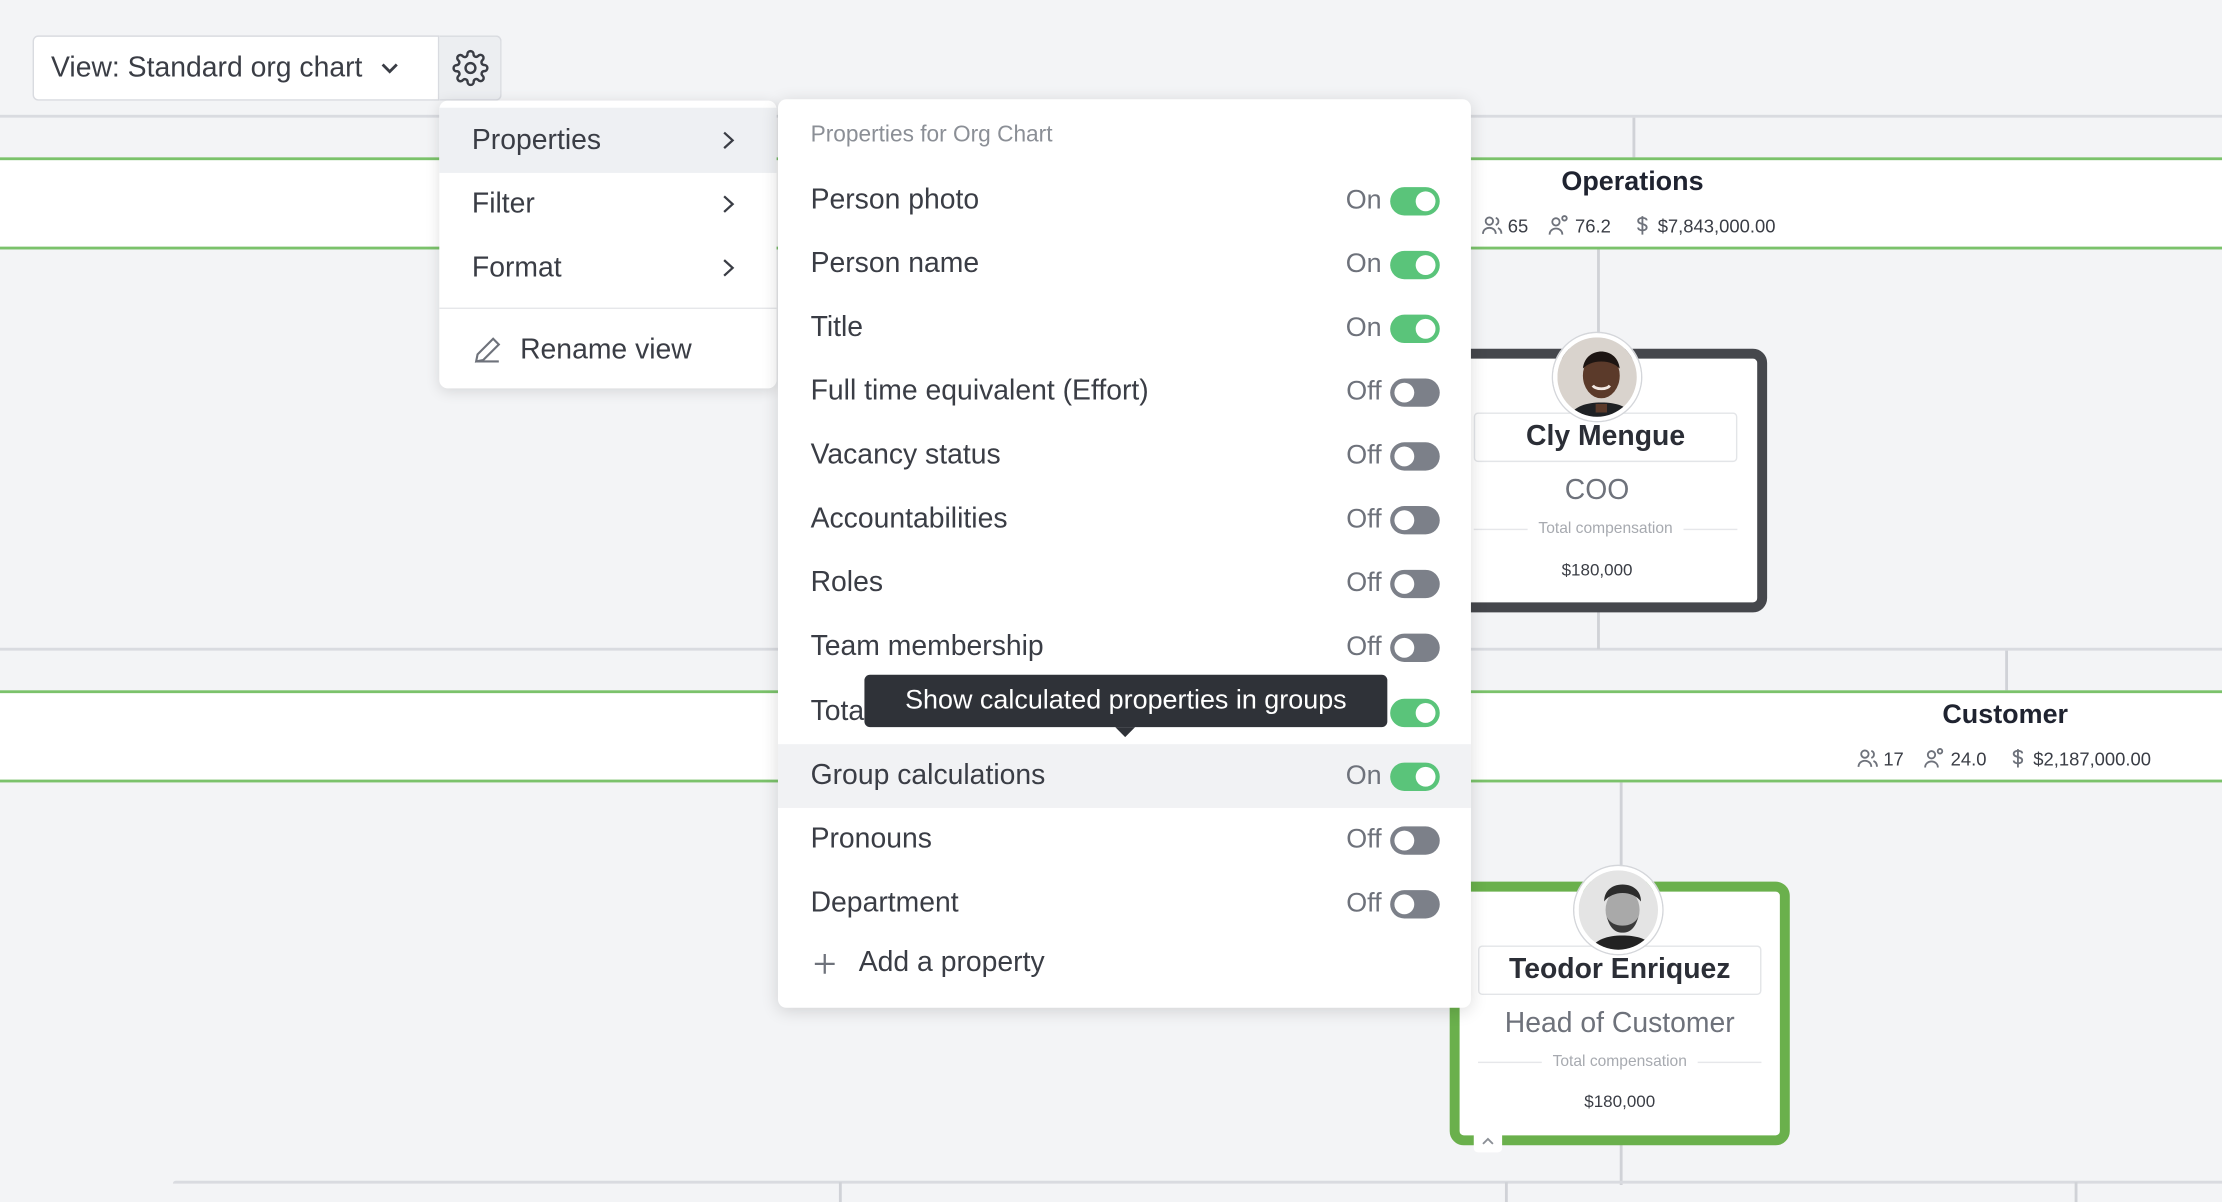 The width and height of the screenshot is (2222, 1202). What do you see at coordinates (1124, 456) in the screenshot?
I see `property-row: Vacancy status Off` at bounding box center [1124, 456].